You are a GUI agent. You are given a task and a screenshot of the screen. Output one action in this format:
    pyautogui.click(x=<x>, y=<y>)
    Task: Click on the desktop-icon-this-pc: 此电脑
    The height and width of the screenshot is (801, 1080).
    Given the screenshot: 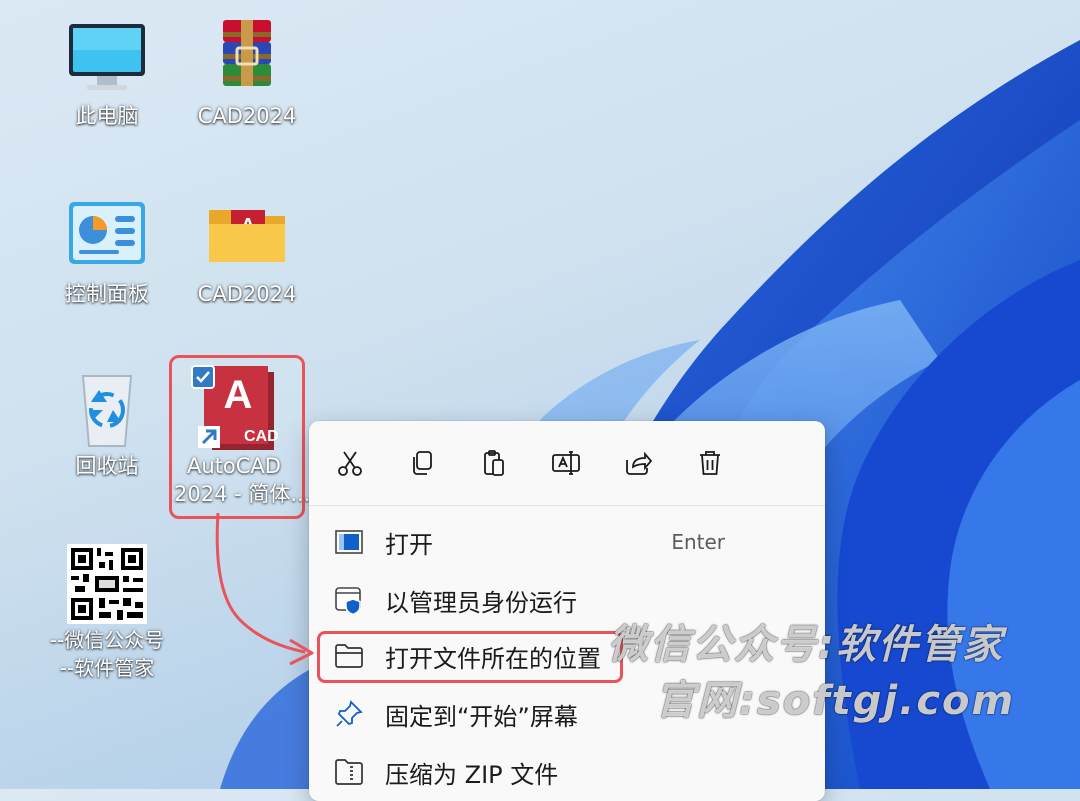 What is the action you would take?
    pyautogui.click(x=107, y=74)
    